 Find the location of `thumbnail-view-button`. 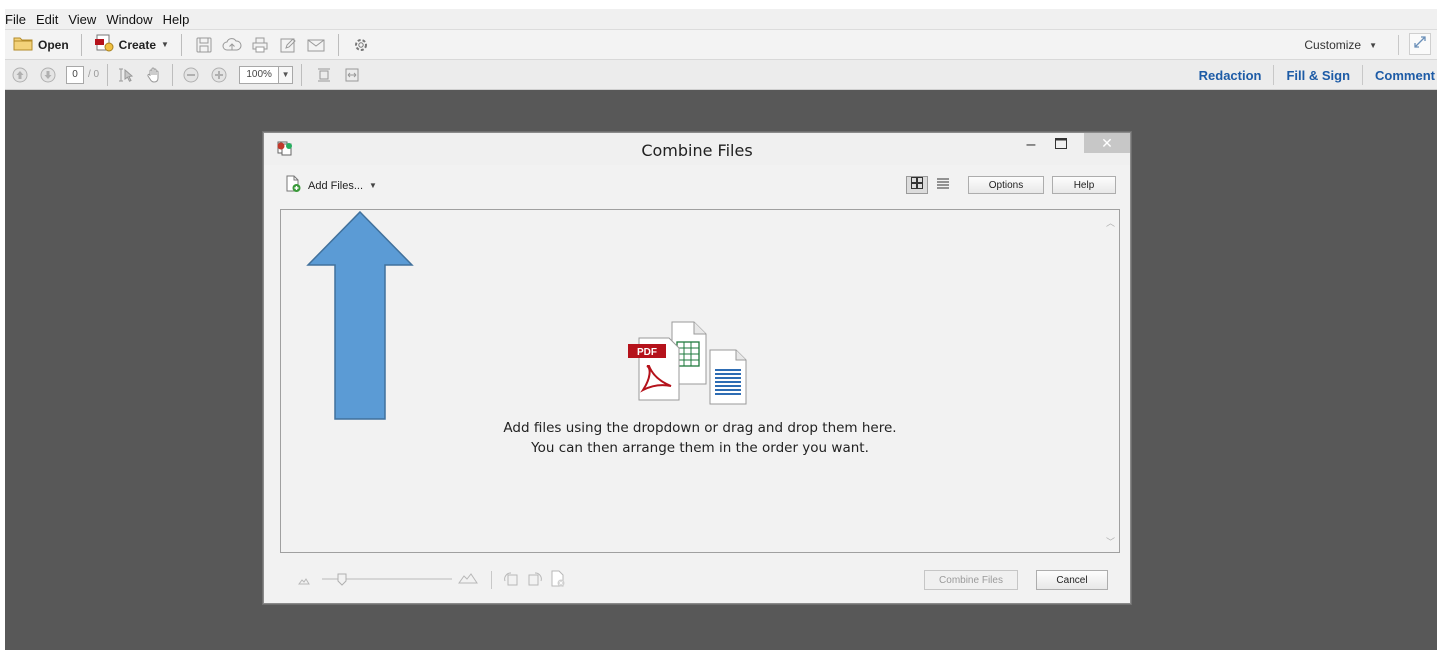

thumbnail-view-button is located at coordinates (917, 185).